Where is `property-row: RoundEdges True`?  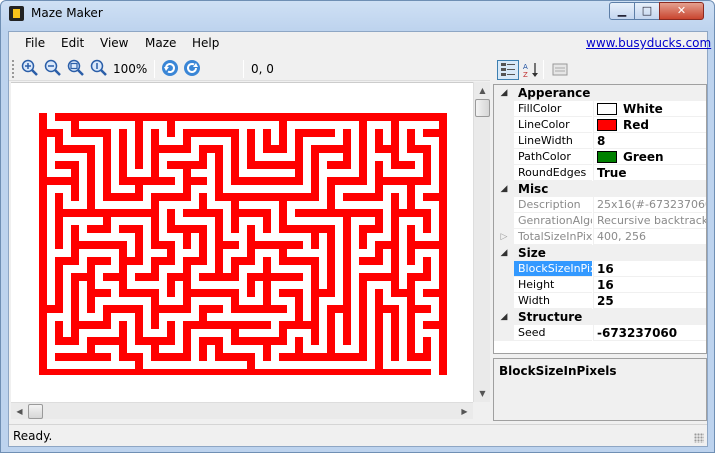 property-row: RoundEdges True is located at coordinates (600, 173).